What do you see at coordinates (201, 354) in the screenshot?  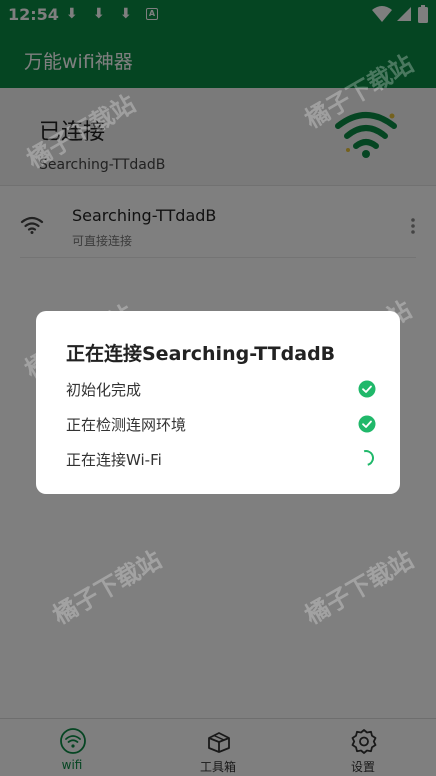 I see `dialog-title: 正在连接Searching-TTdadB` at bounding box center [201, 354].